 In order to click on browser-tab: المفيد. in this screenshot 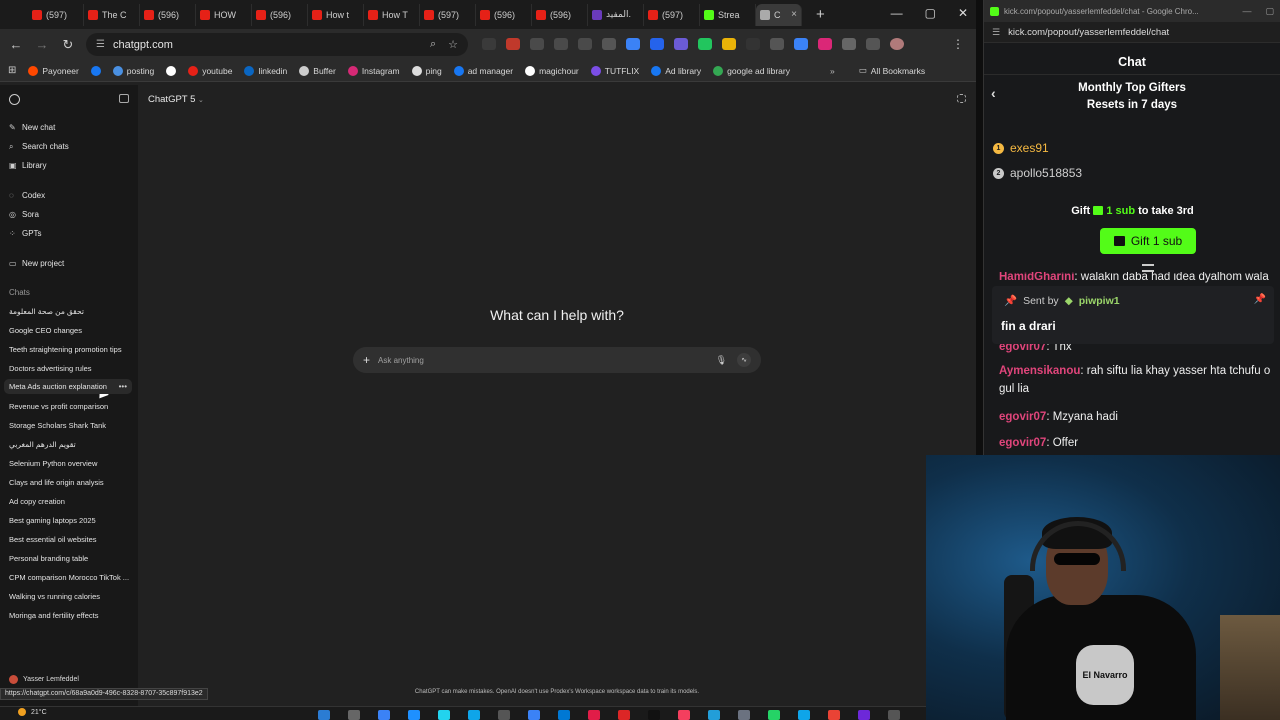, I will do `click(616, 14)`.